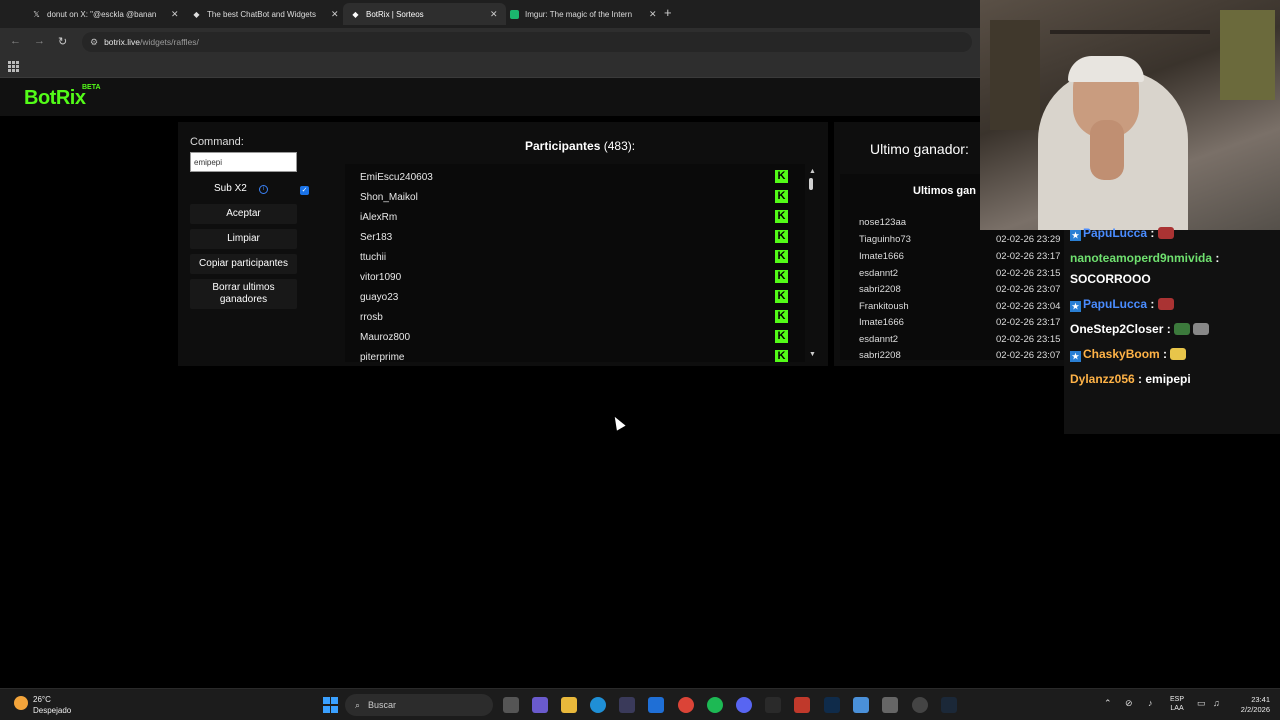  What do you see at coordinates (419, 705) in the screenshot?
I see `taskbar-search: ⌕ Buscar` at bounding box center [419, 705].